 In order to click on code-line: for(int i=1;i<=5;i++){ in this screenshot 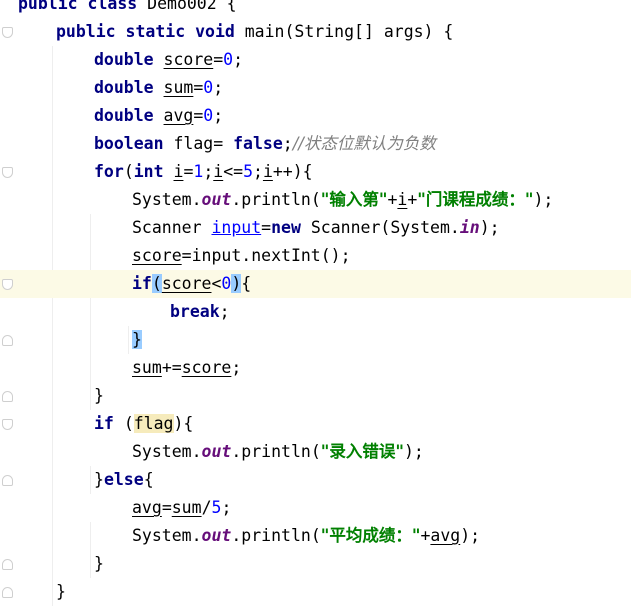, I will do `click(315, 172)`.